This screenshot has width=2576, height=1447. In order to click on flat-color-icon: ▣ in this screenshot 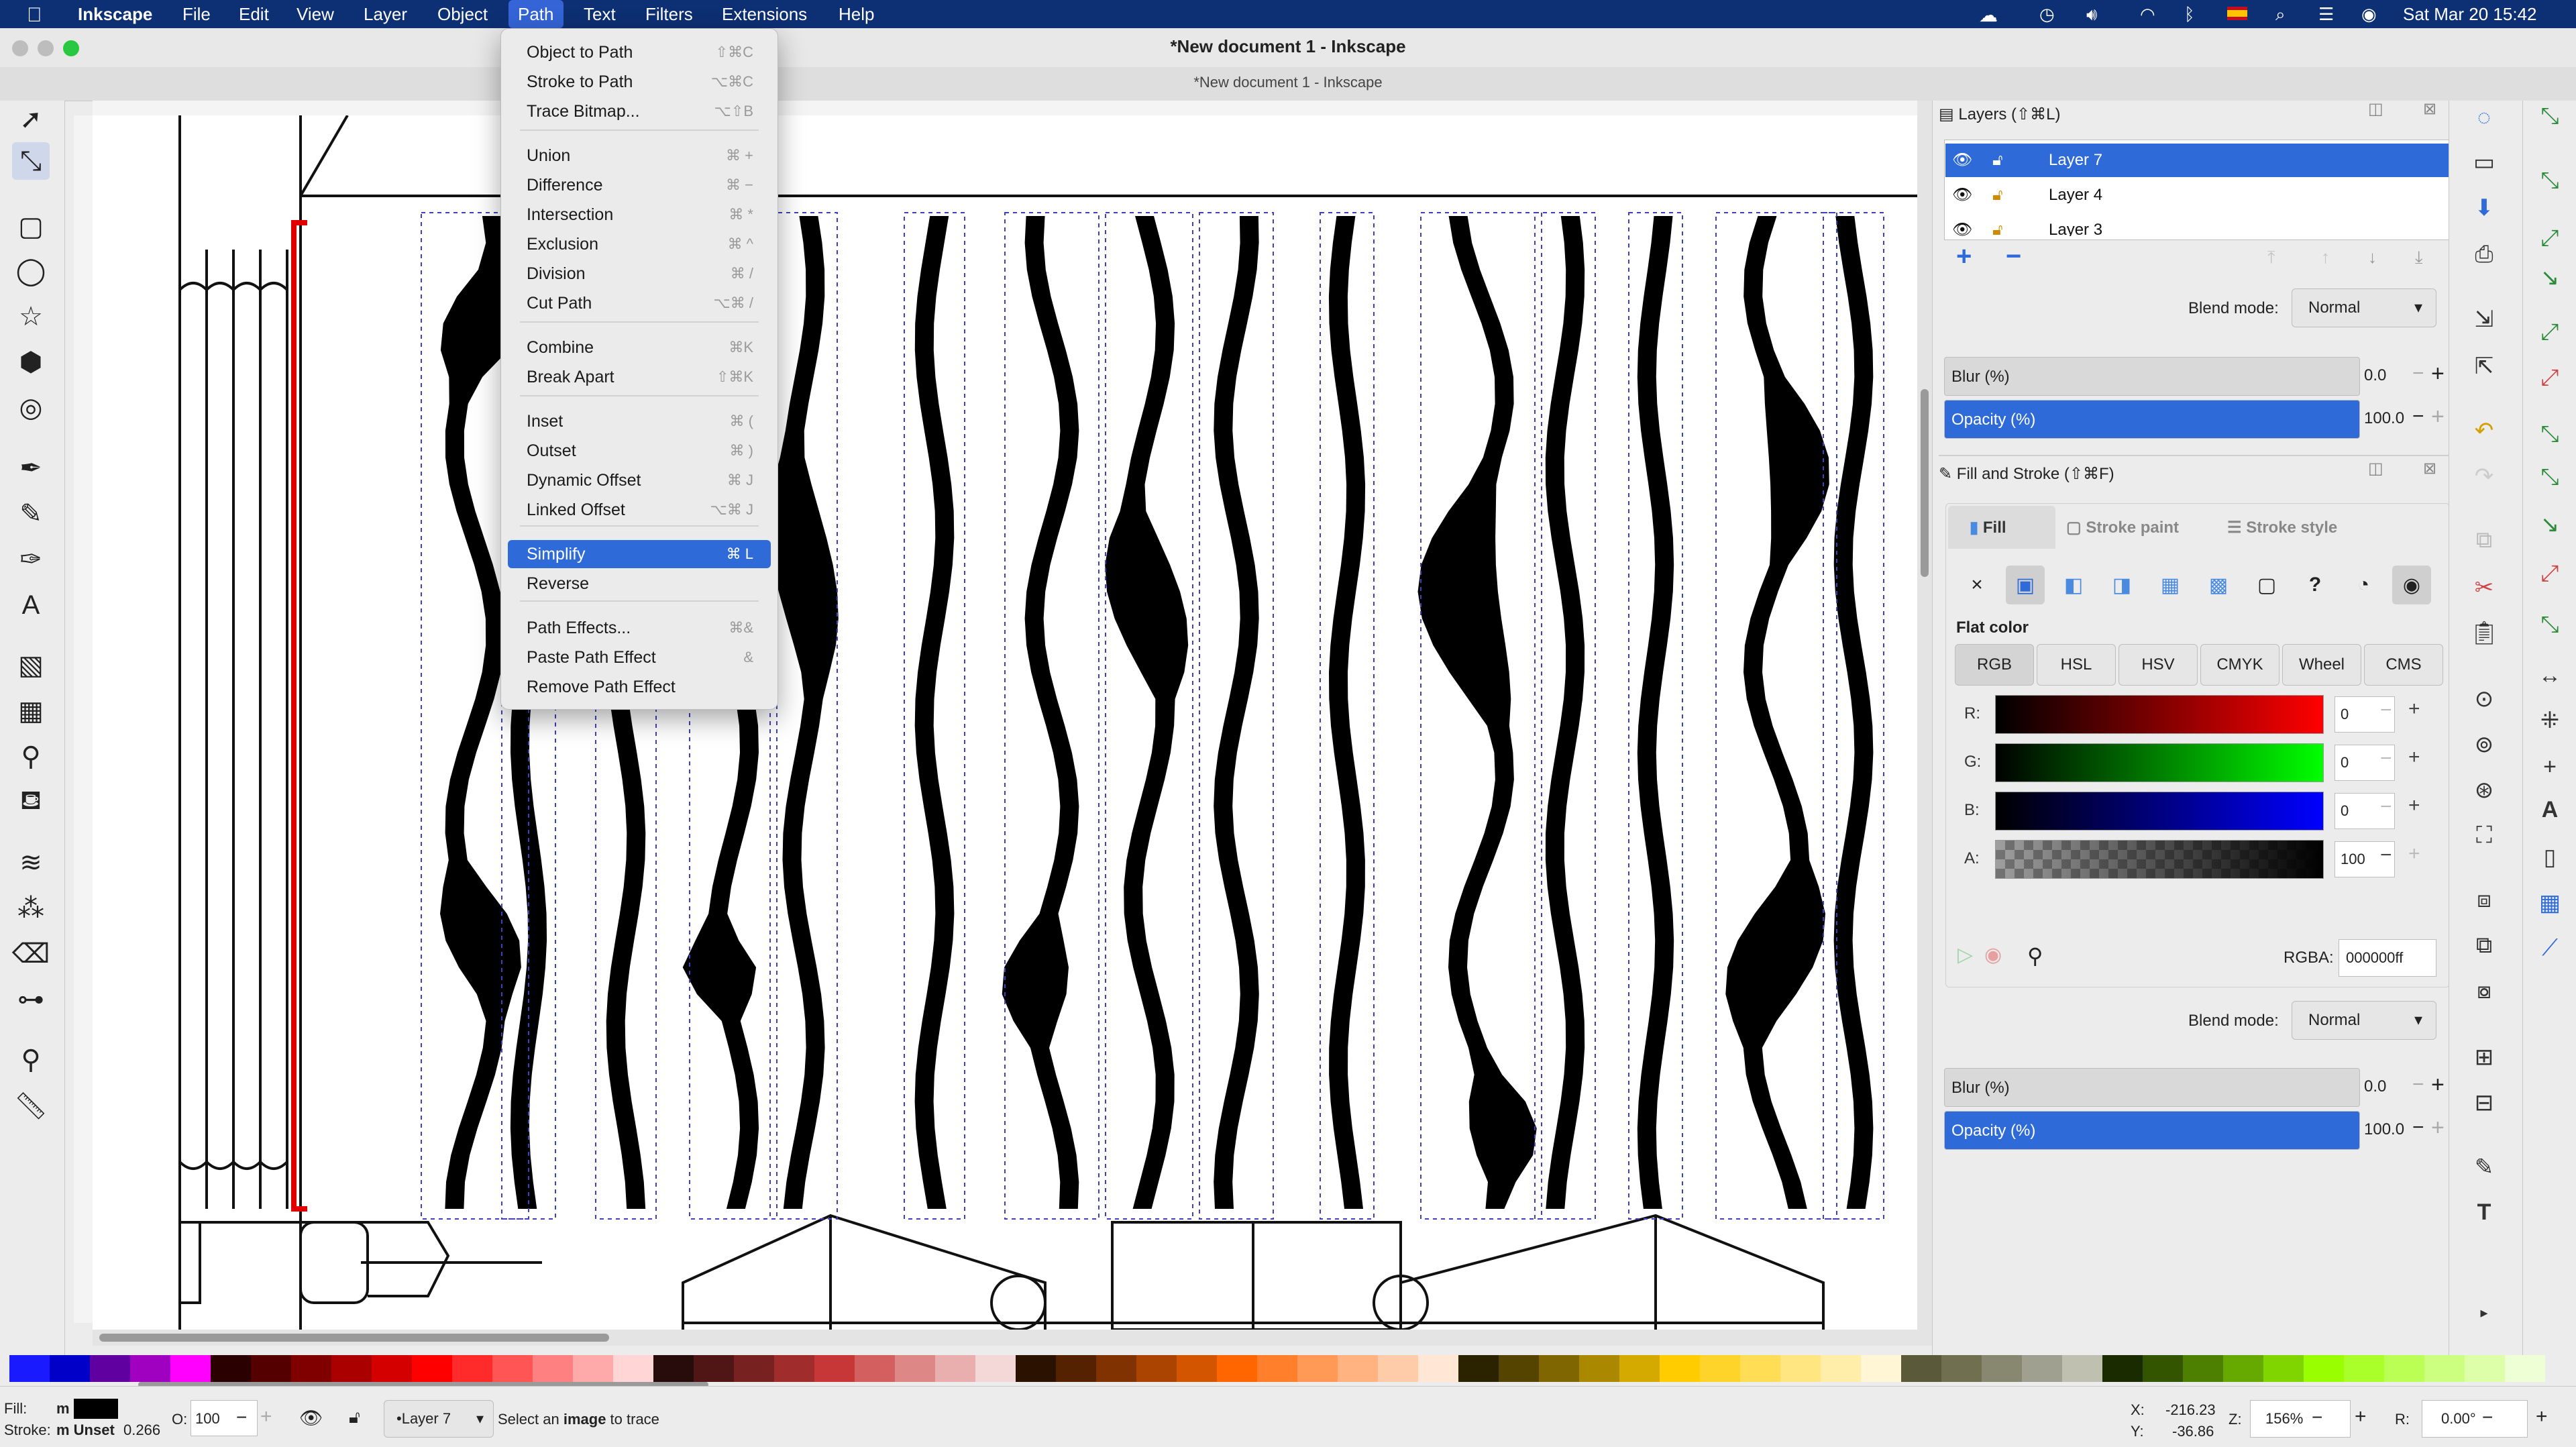, I will do `click(2025, 585)`.